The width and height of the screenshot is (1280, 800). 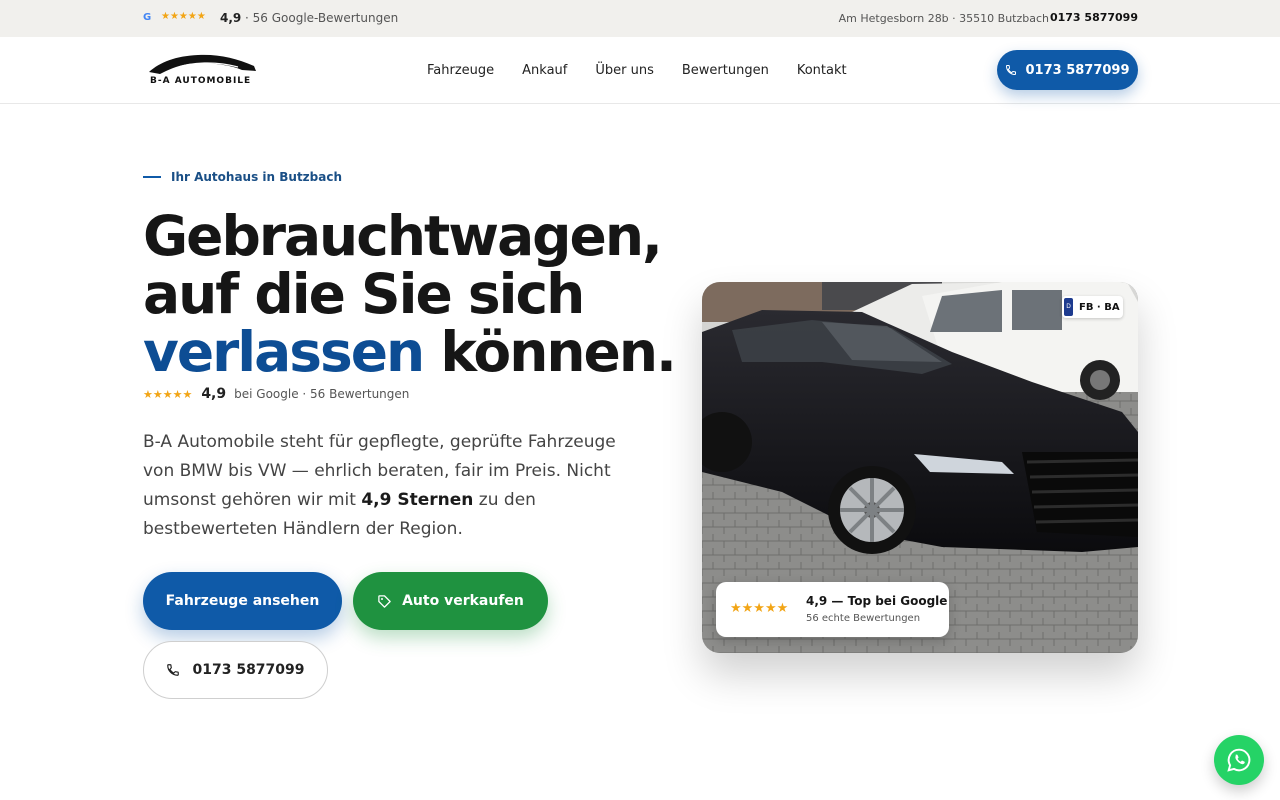 What do you see at coordinates (544, 70) in the screenshot?
I see `nav-ankauf: Ankauf` at bounding box center [544, 70].